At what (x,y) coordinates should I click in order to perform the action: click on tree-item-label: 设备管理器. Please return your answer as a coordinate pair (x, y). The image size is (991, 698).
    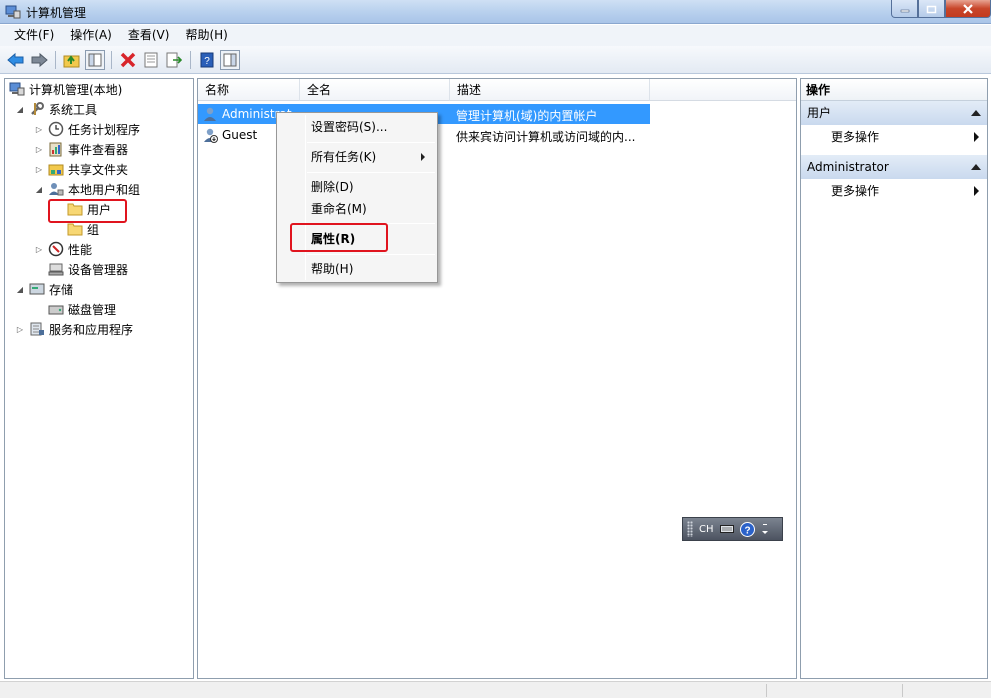
    Looking at the image, I should click on (98, 269).